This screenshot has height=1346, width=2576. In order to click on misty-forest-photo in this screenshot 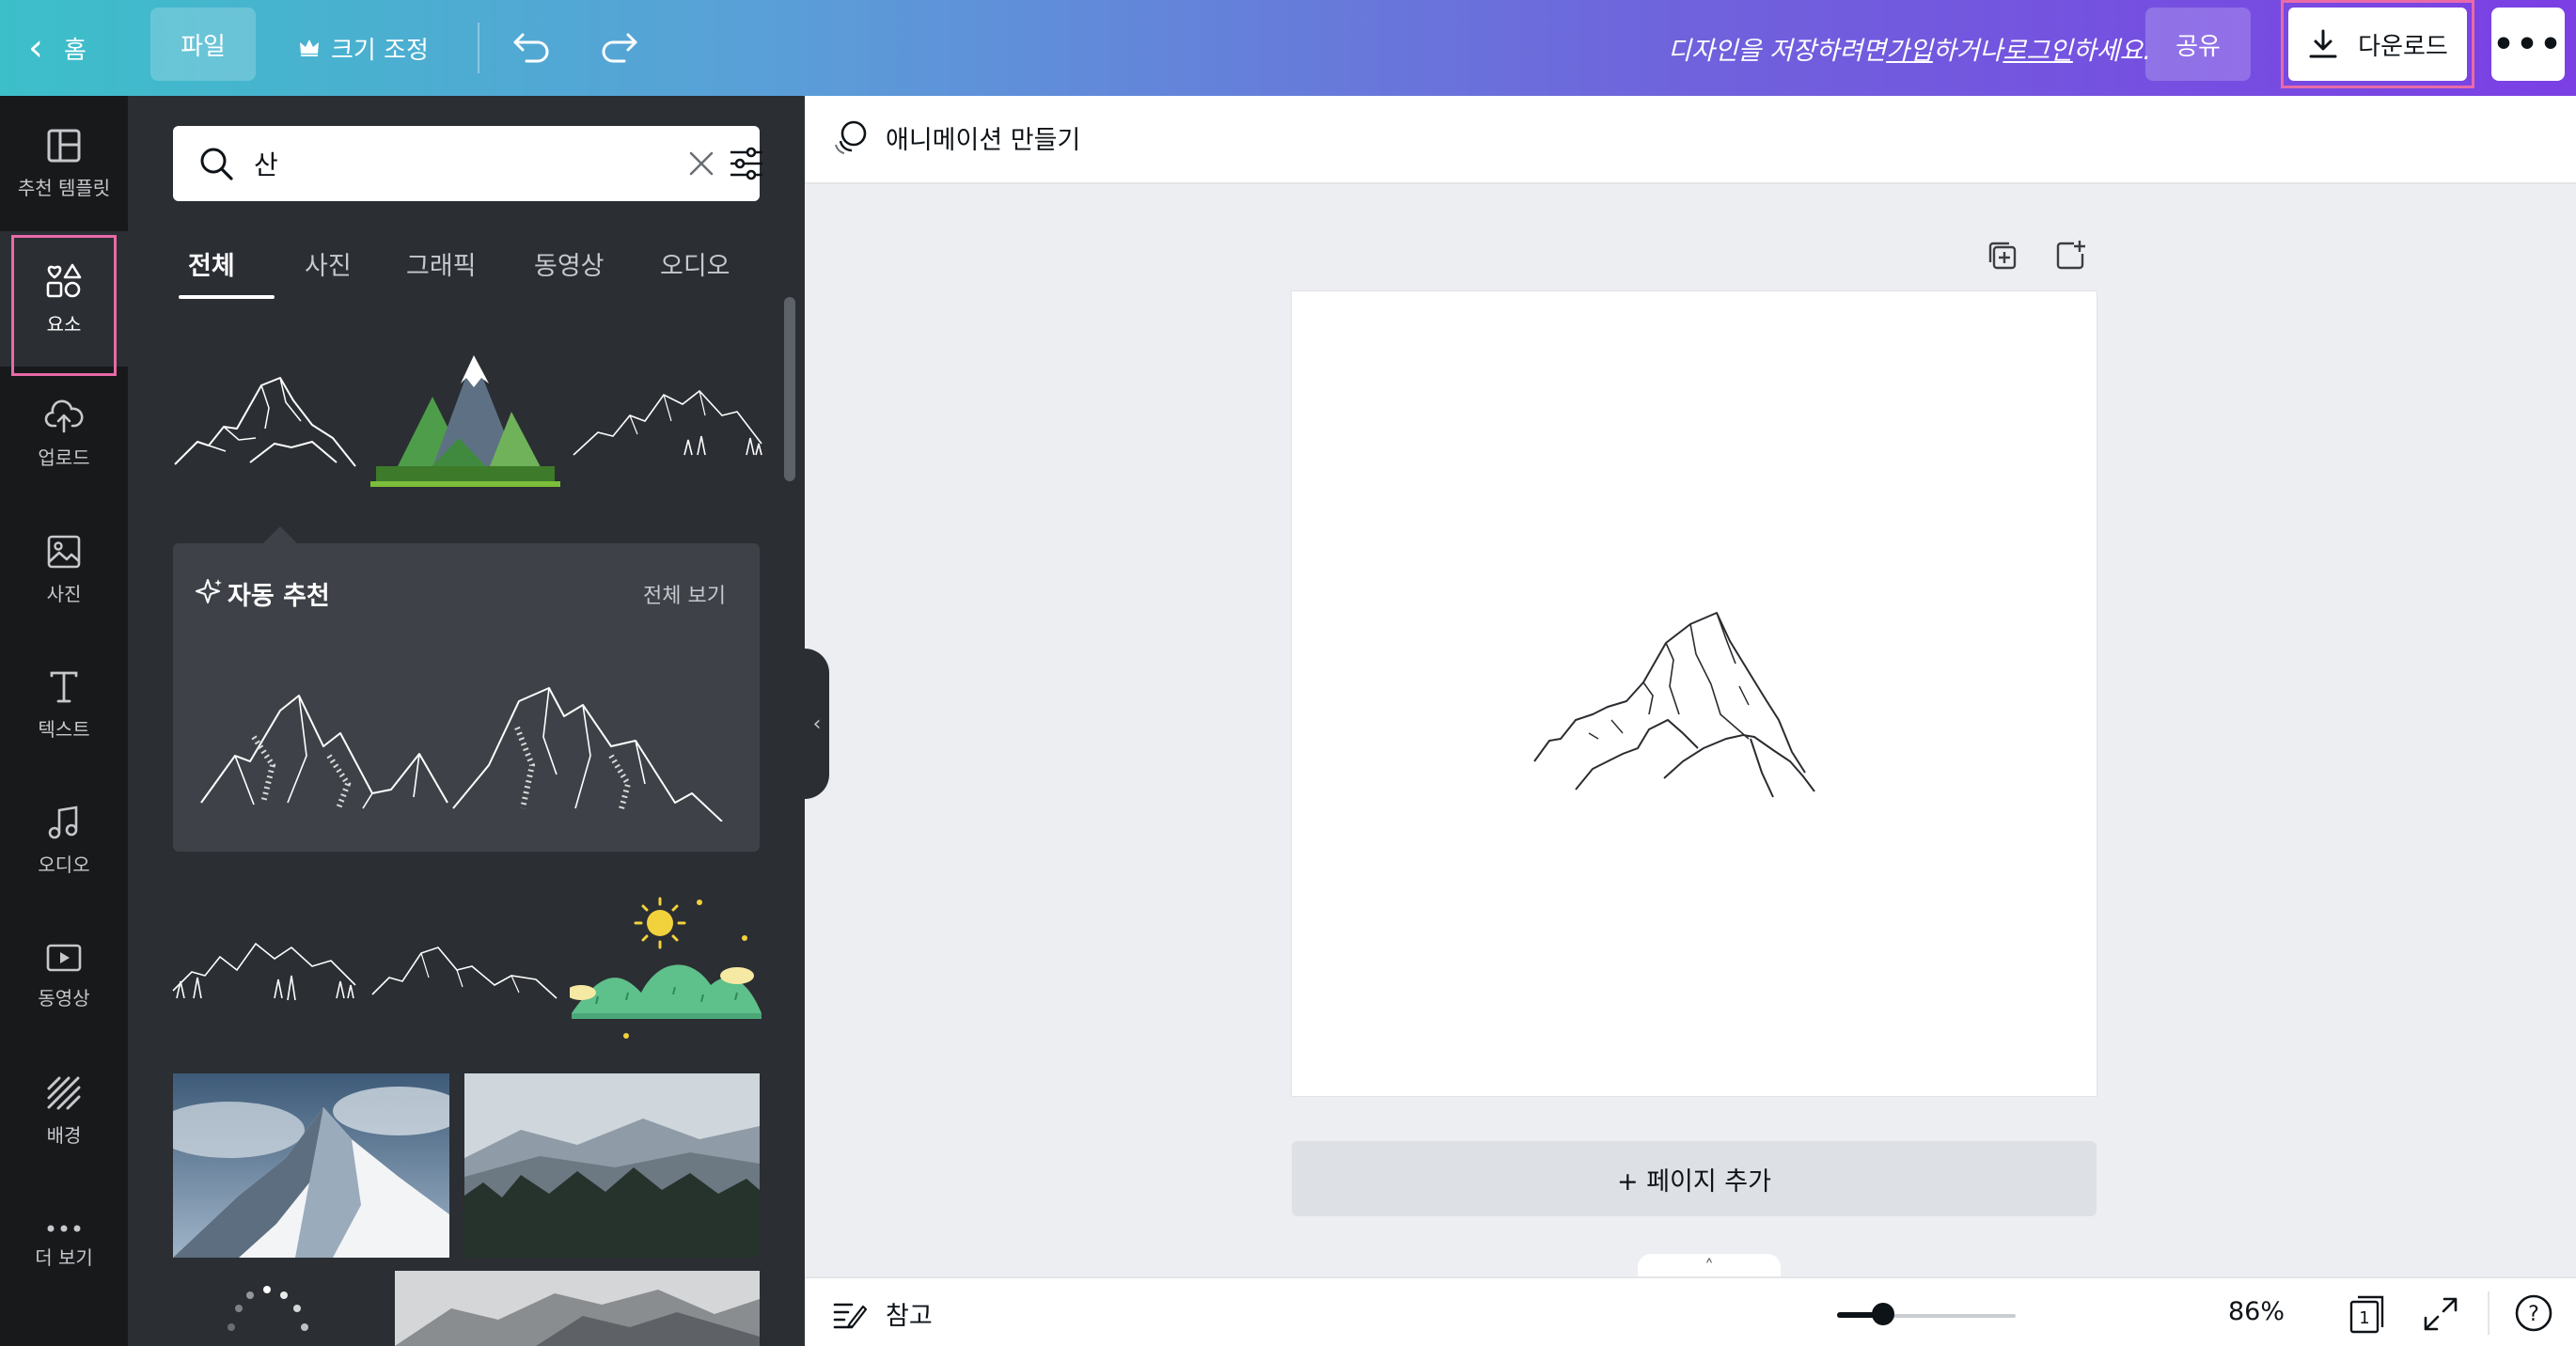, I will do `click(612, 1165)`.